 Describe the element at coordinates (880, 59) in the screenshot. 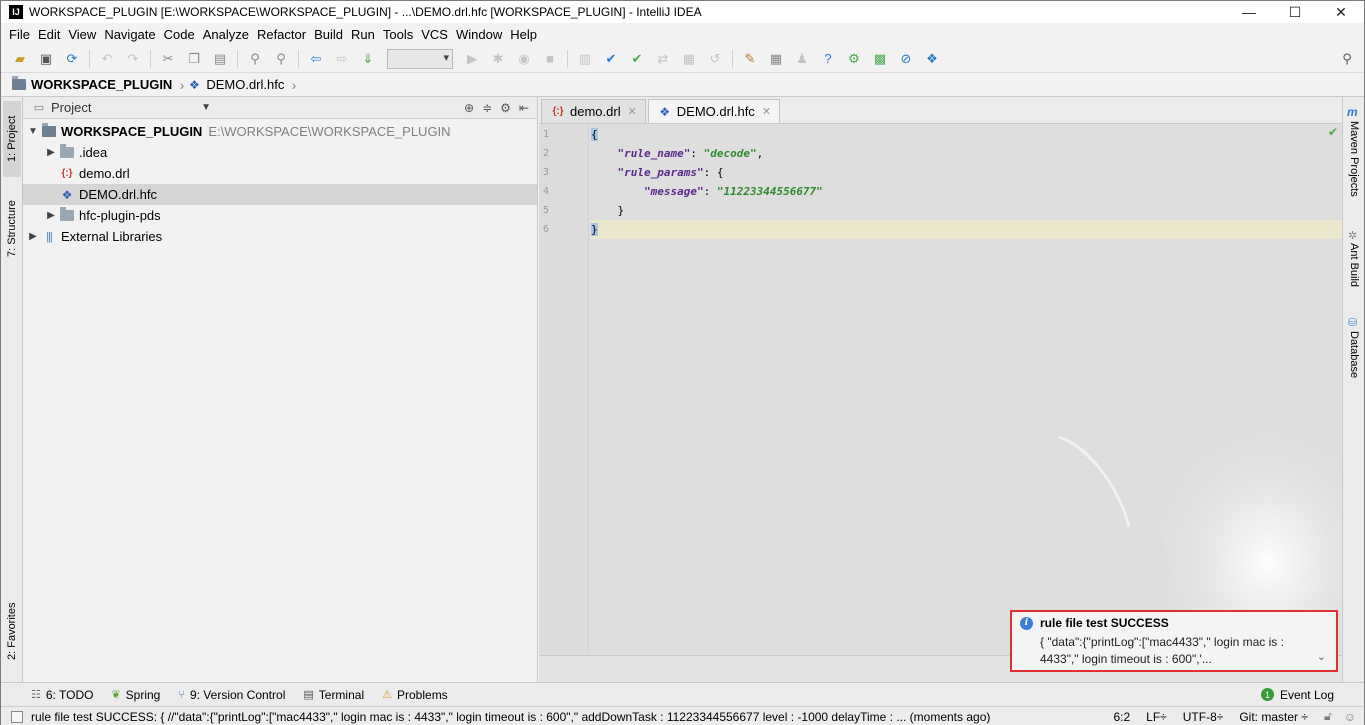

I see `monitor-icon: ▩` at that location.